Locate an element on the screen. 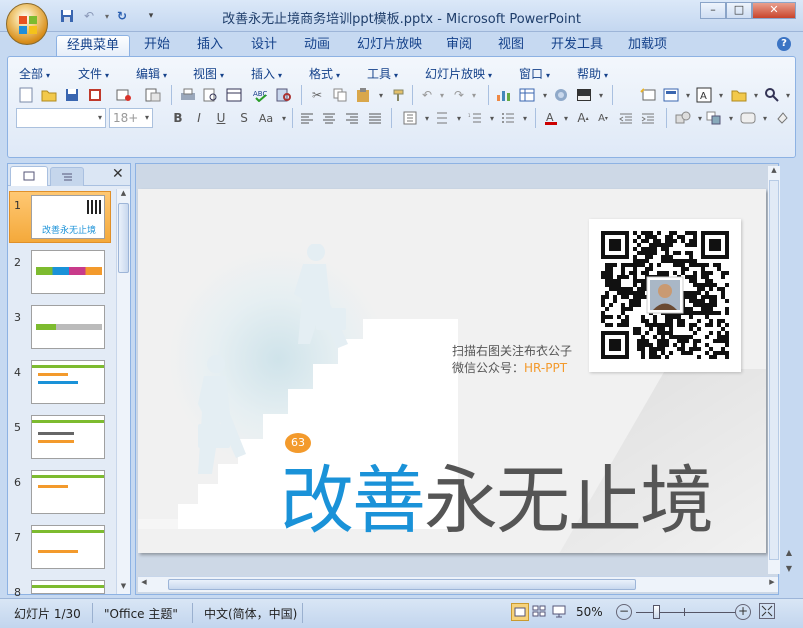  slide-sorter-icon is located at coordinates (540, 612).